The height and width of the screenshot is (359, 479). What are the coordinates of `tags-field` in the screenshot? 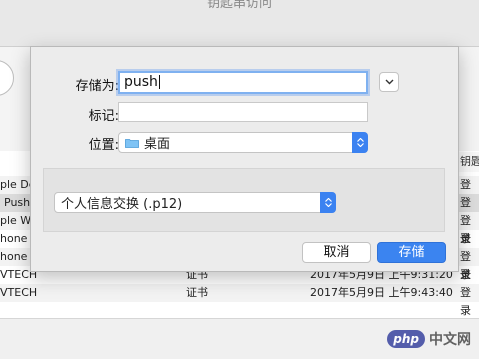 It's located at (243, 112).